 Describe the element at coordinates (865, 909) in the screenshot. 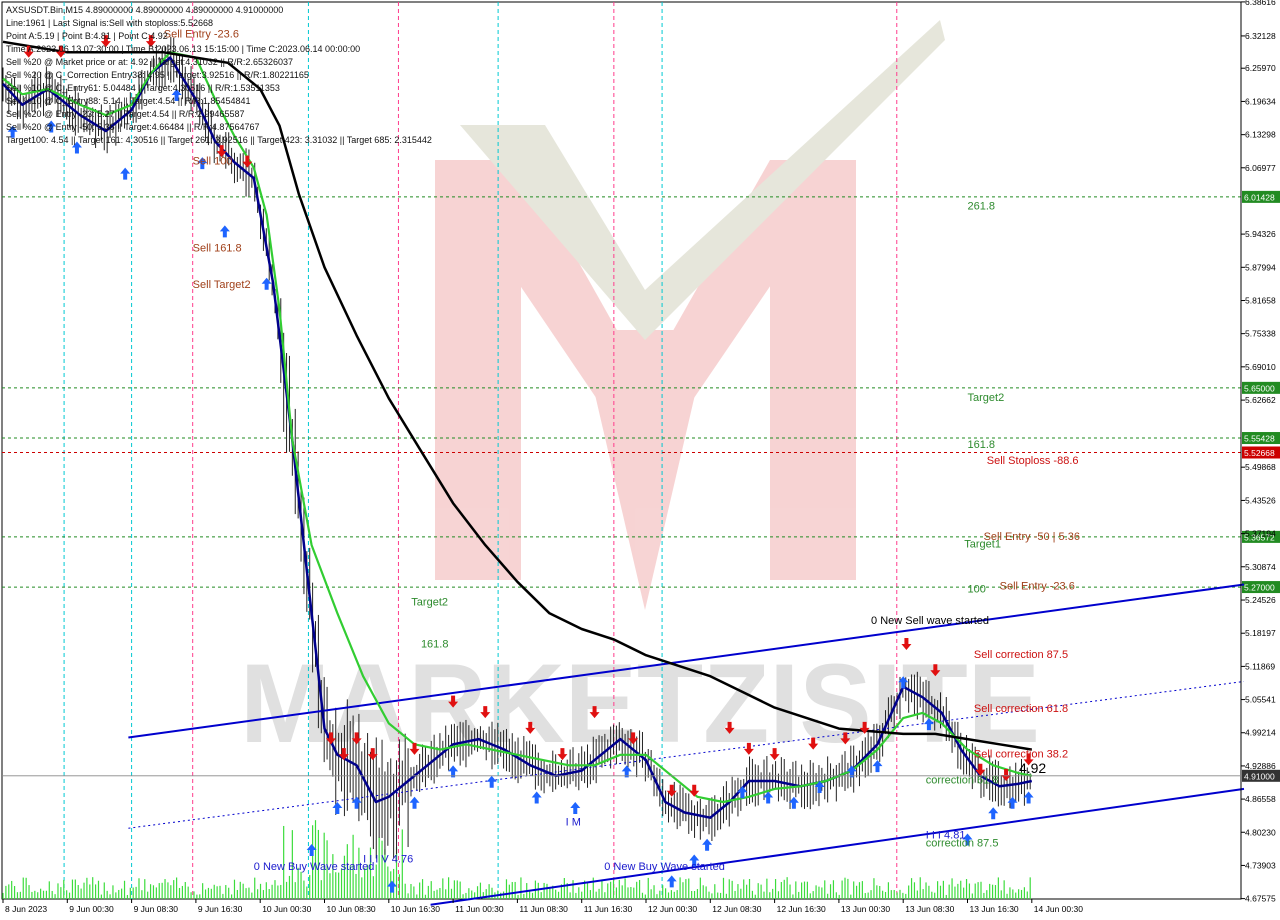

I see `time-tick-label: 13 Jun 00:30` at that location.